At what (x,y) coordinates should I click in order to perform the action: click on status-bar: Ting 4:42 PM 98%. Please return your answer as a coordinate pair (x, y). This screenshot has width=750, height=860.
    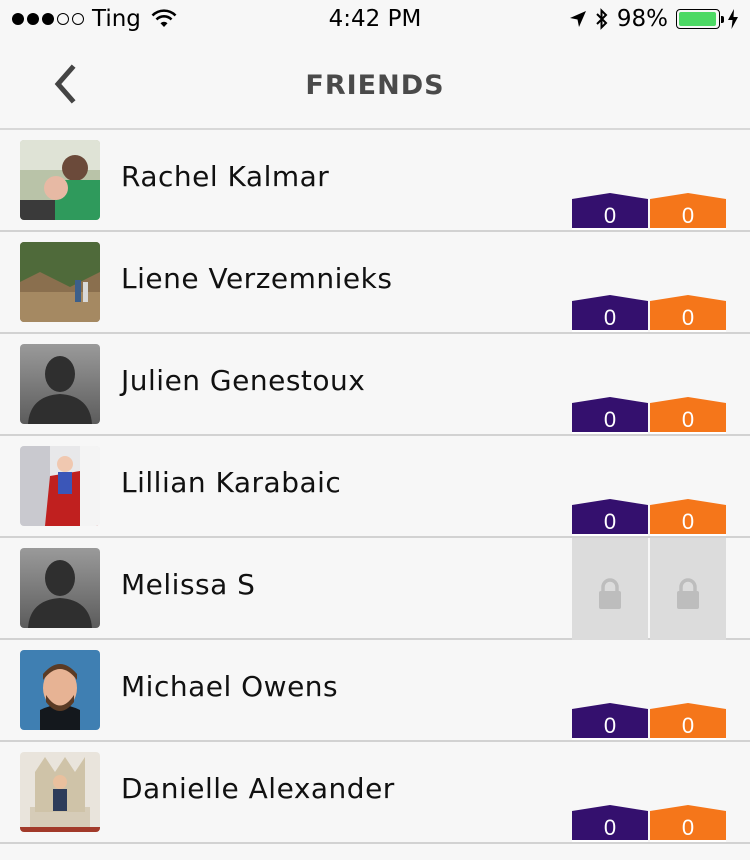
    Looking at the image, I should click on (375, 20).